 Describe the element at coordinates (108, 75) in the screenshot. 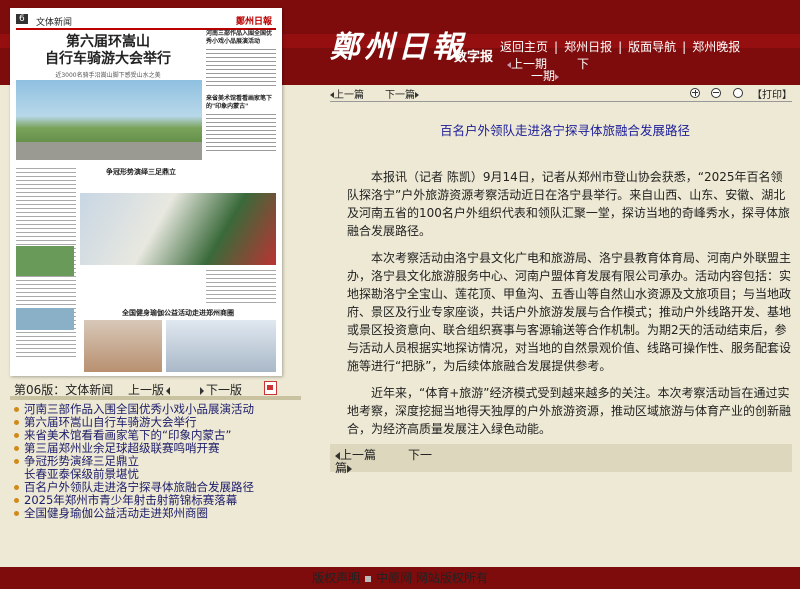

I see `paper-subline: 近3000名骑手沿嵩山脚下感受山水之美` at that location.